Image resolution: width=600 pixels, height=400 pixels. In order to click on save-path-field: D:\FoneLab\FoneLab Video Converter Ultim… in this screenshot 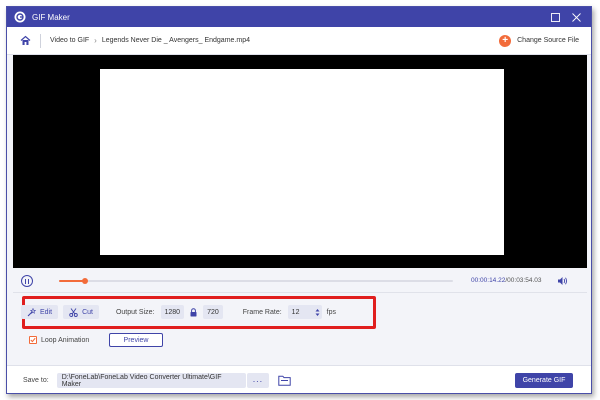, I will do `click(151, 380)`.